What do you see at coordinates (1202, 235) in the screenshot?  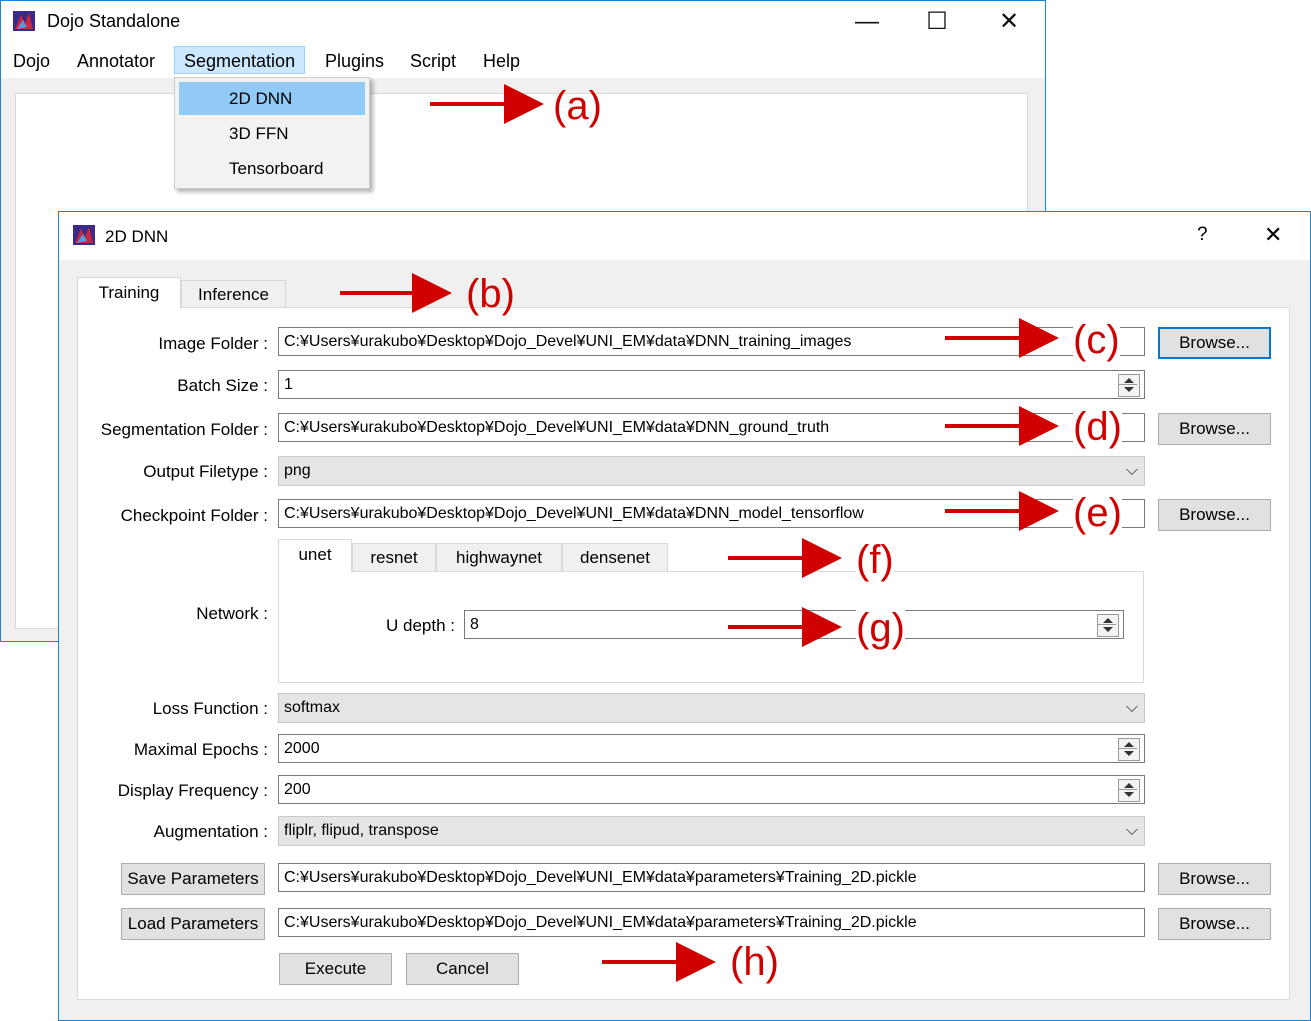 I see `help-button: ?` at bounding box center [1202, 235].